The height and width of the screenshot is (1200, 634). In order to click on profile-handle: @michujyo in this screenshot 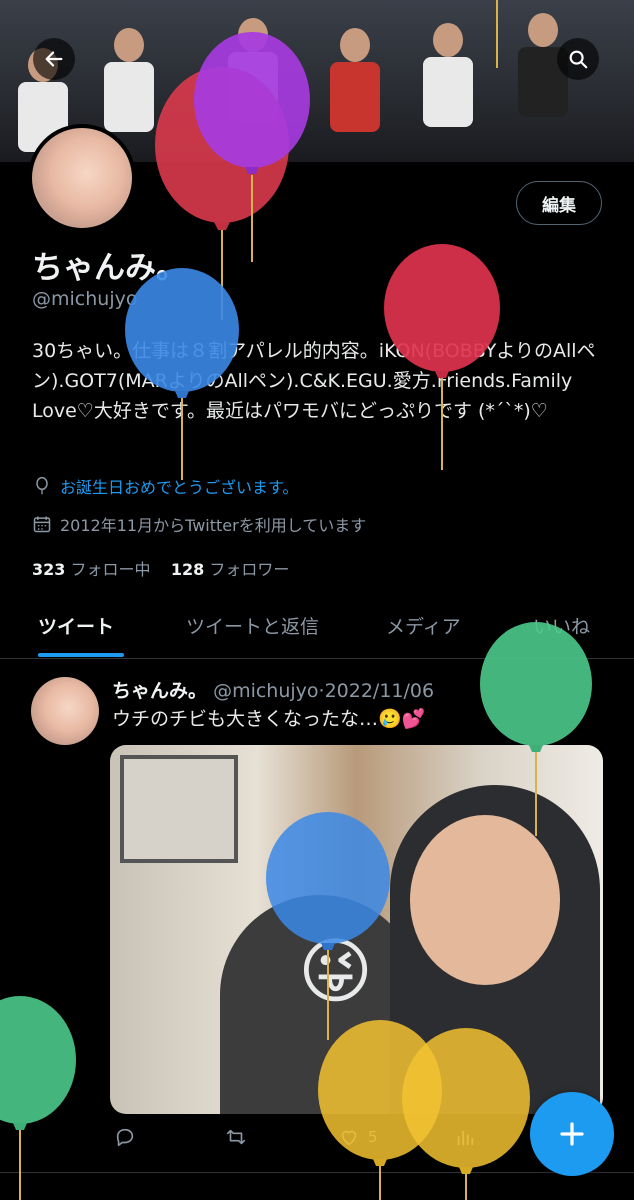, I will do `click(85, 299)`.